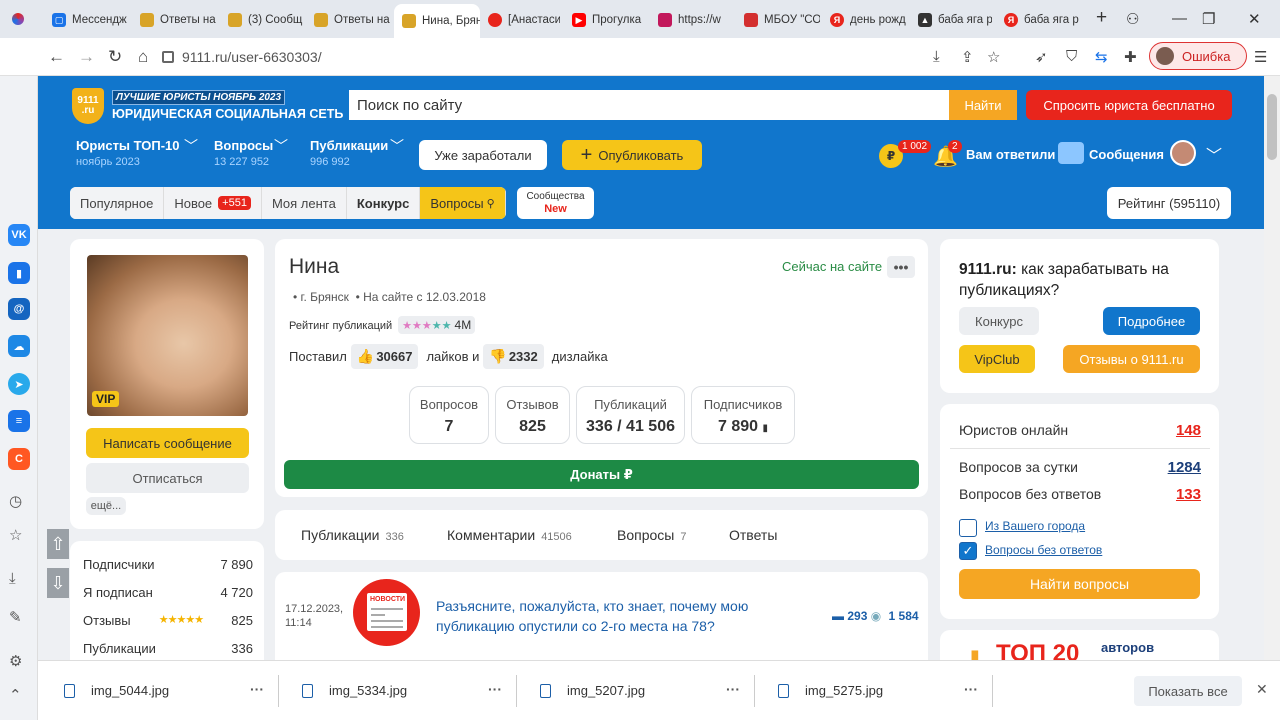 This screenshot has height=720, width=1280. What do you see at coordinates (1183, 153) in the screenshot?
I see `user-avatar` at bounding box center [1183, 153].